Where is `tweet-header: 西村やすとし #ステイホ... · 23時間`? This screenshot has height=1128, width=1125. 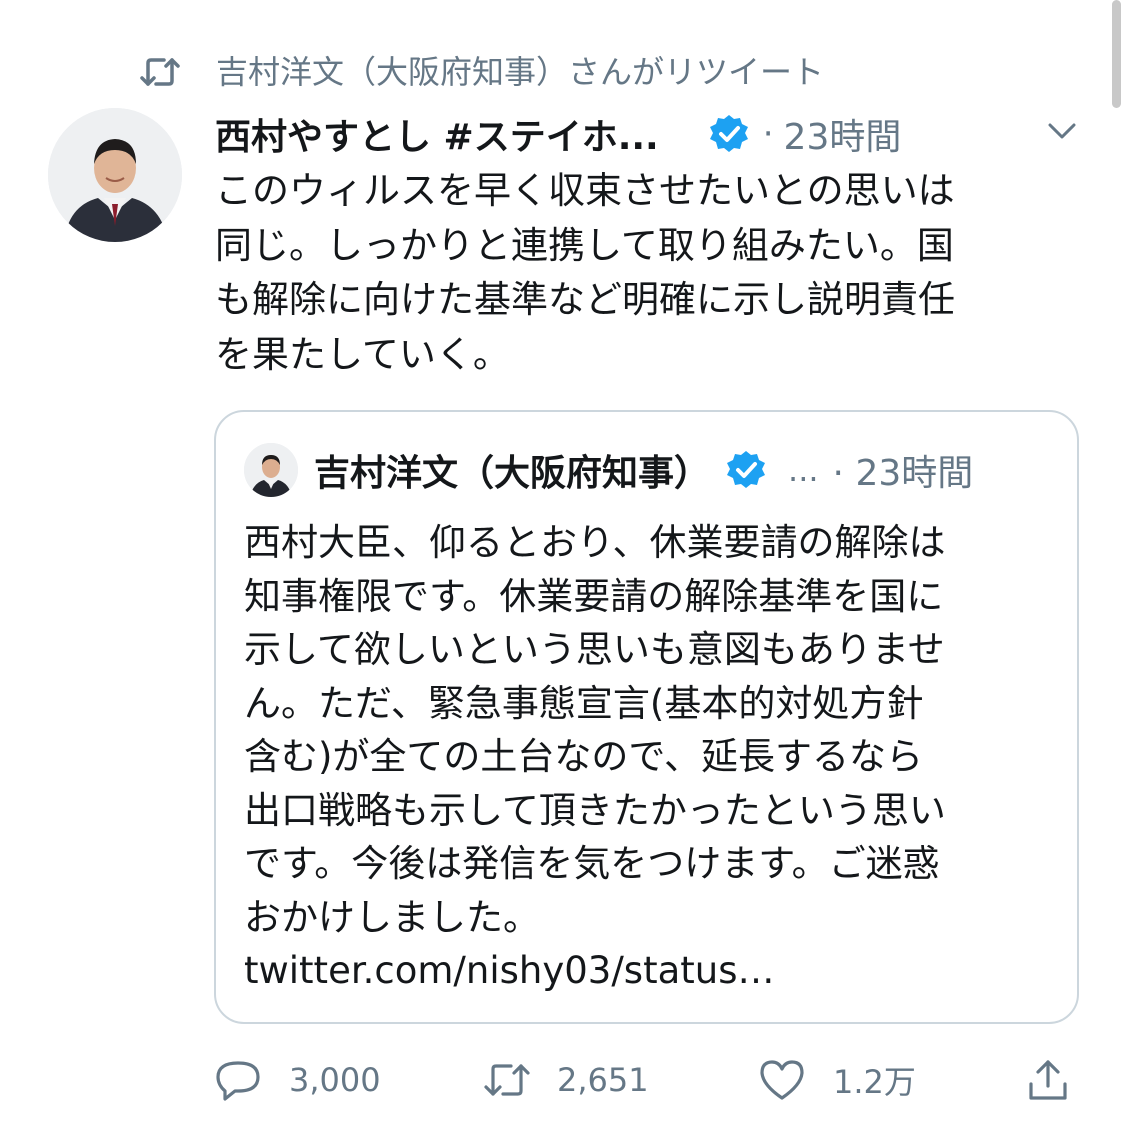 tweet-header: 西村やすとし #ステイホ... · 23時間 is located at coordinates (650, 134).